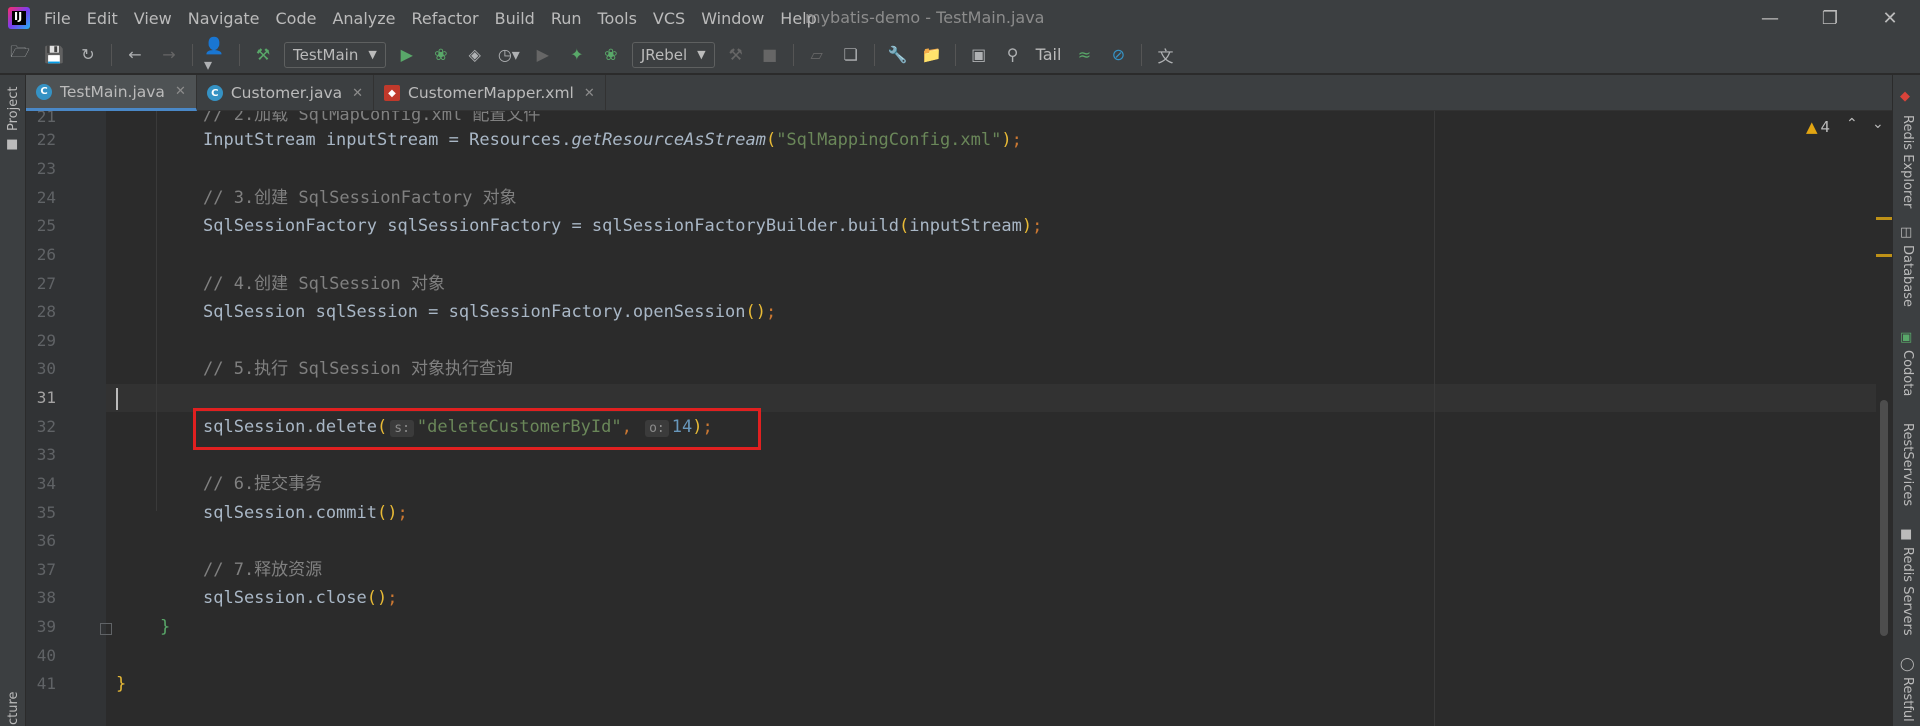  I want to click on search-icon: ⚲, so click(1013, 55).